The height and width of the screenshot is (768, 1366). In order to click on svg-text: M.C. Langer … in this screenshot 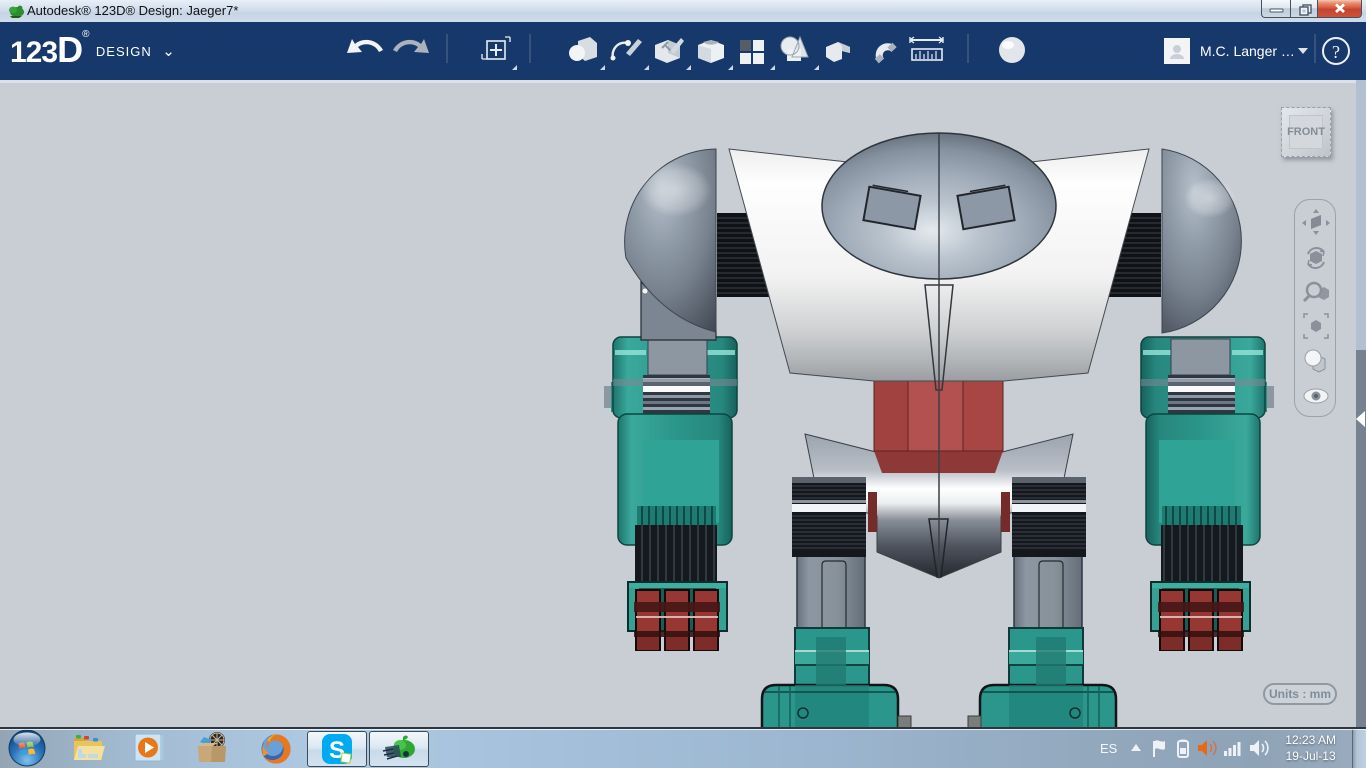, I will do `click(1247, 51)`.